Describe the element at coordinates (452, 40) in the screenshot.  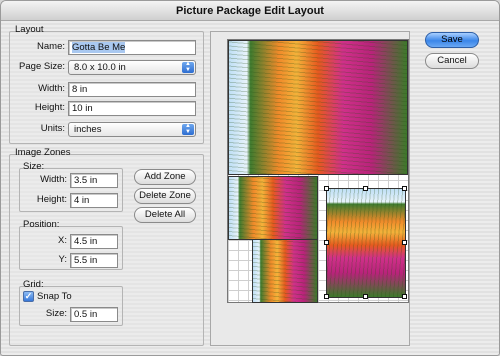
I see `save-button: Save` at that location.